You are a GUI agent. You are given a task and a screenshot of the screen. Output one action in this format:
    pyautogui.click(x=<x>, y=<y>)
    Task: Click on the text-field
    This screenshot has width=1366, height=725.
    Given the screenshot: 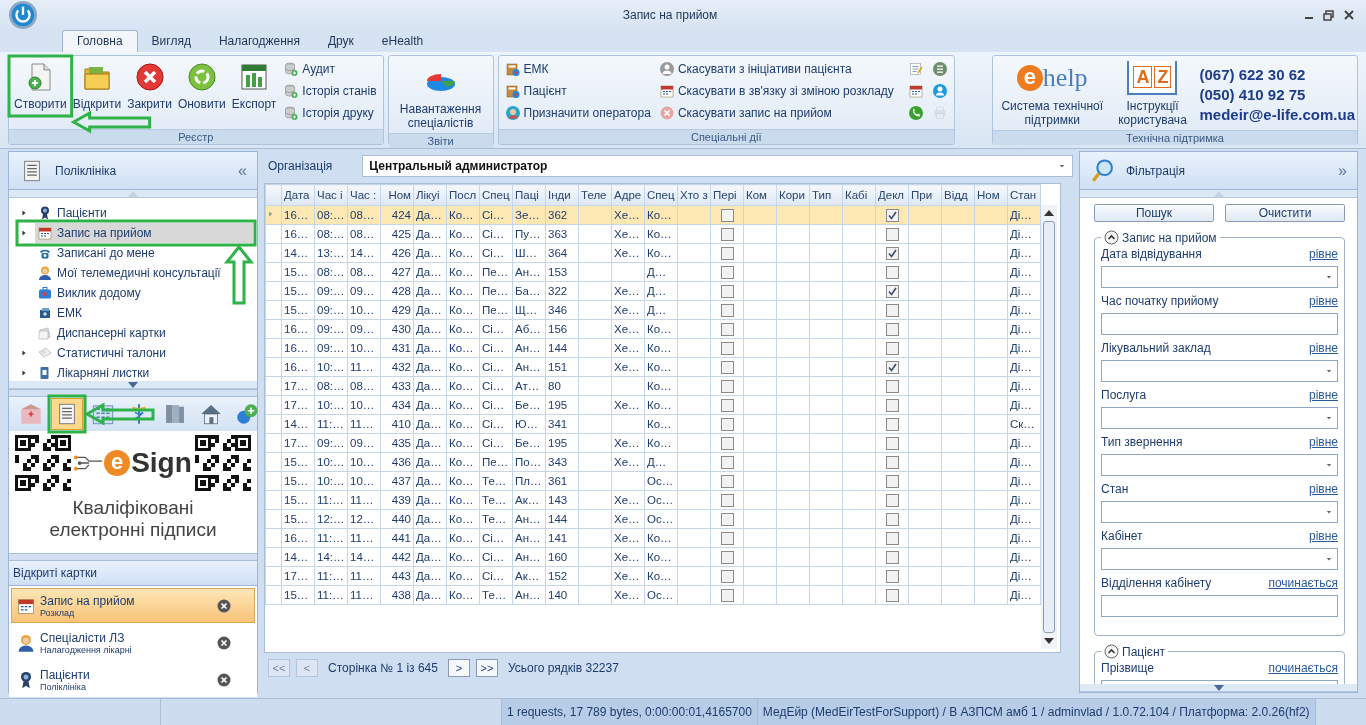 What is the action you would take?
    pyautogui.click(x=1219, y=606)
    